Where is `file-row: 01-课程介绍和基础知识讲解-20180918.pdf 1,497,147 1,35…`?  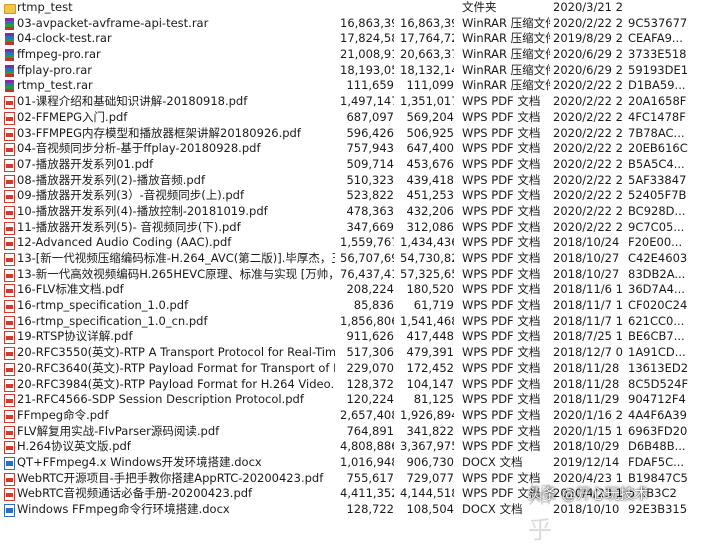 file-row: 01-课程介绍和基础知识讲解-20180918.pdf 1,497,147 1,35… is located at coordinates (360, 102).